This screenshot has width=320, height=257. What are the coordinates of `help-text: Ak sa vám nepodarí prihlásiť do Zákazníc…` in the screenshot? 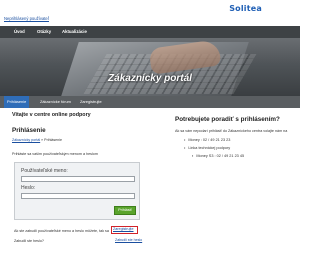 It's located at (231, 131).